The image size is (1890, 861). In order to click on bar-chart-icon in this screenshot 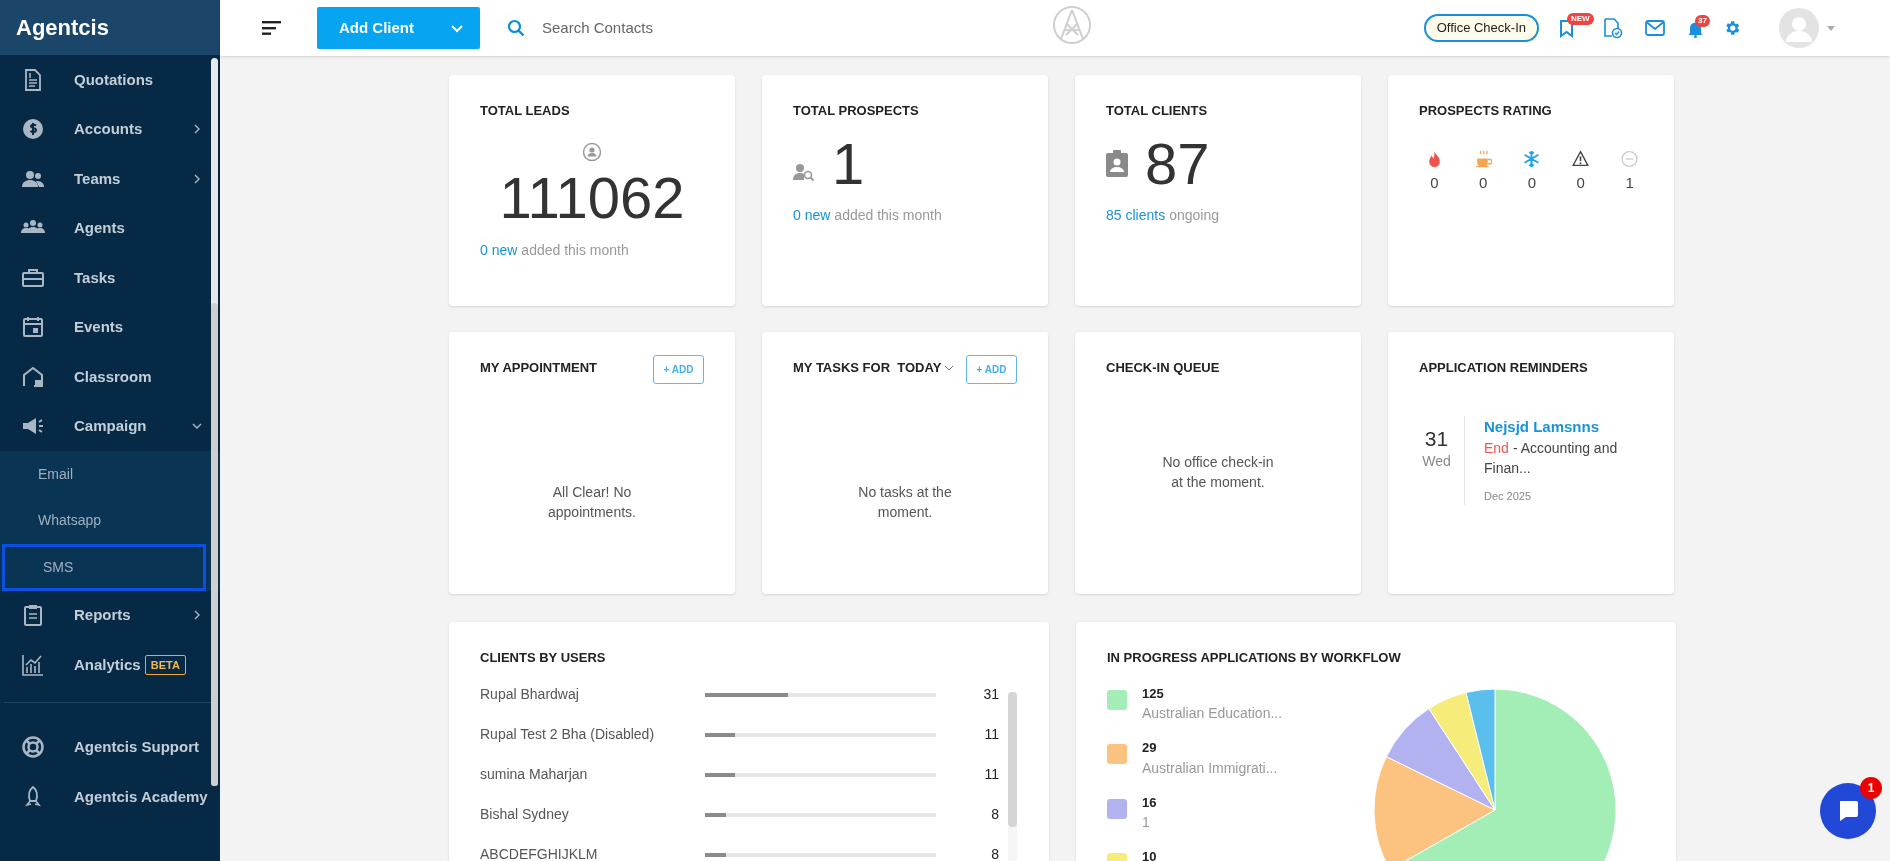, I will do `click(33, 664)`.